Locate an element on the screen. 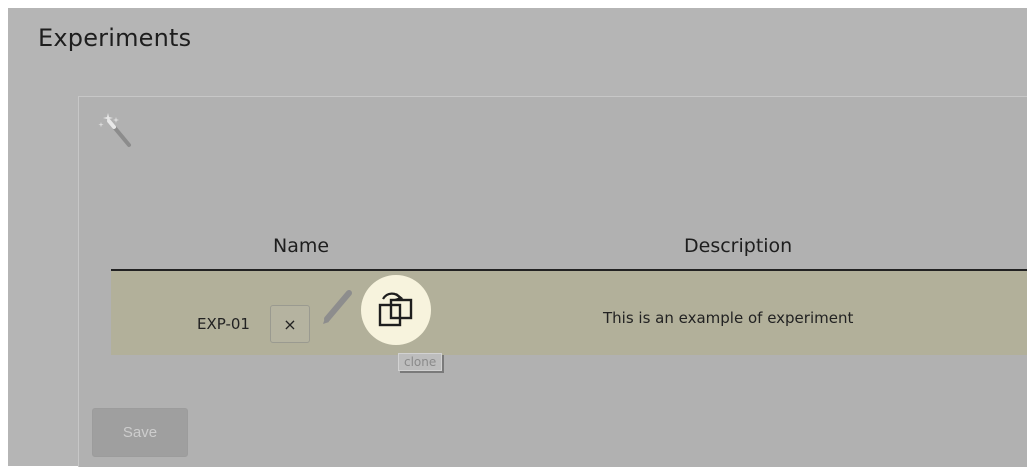  experiment-name-cell: EXP-01 is located at coordinates (223, 324).